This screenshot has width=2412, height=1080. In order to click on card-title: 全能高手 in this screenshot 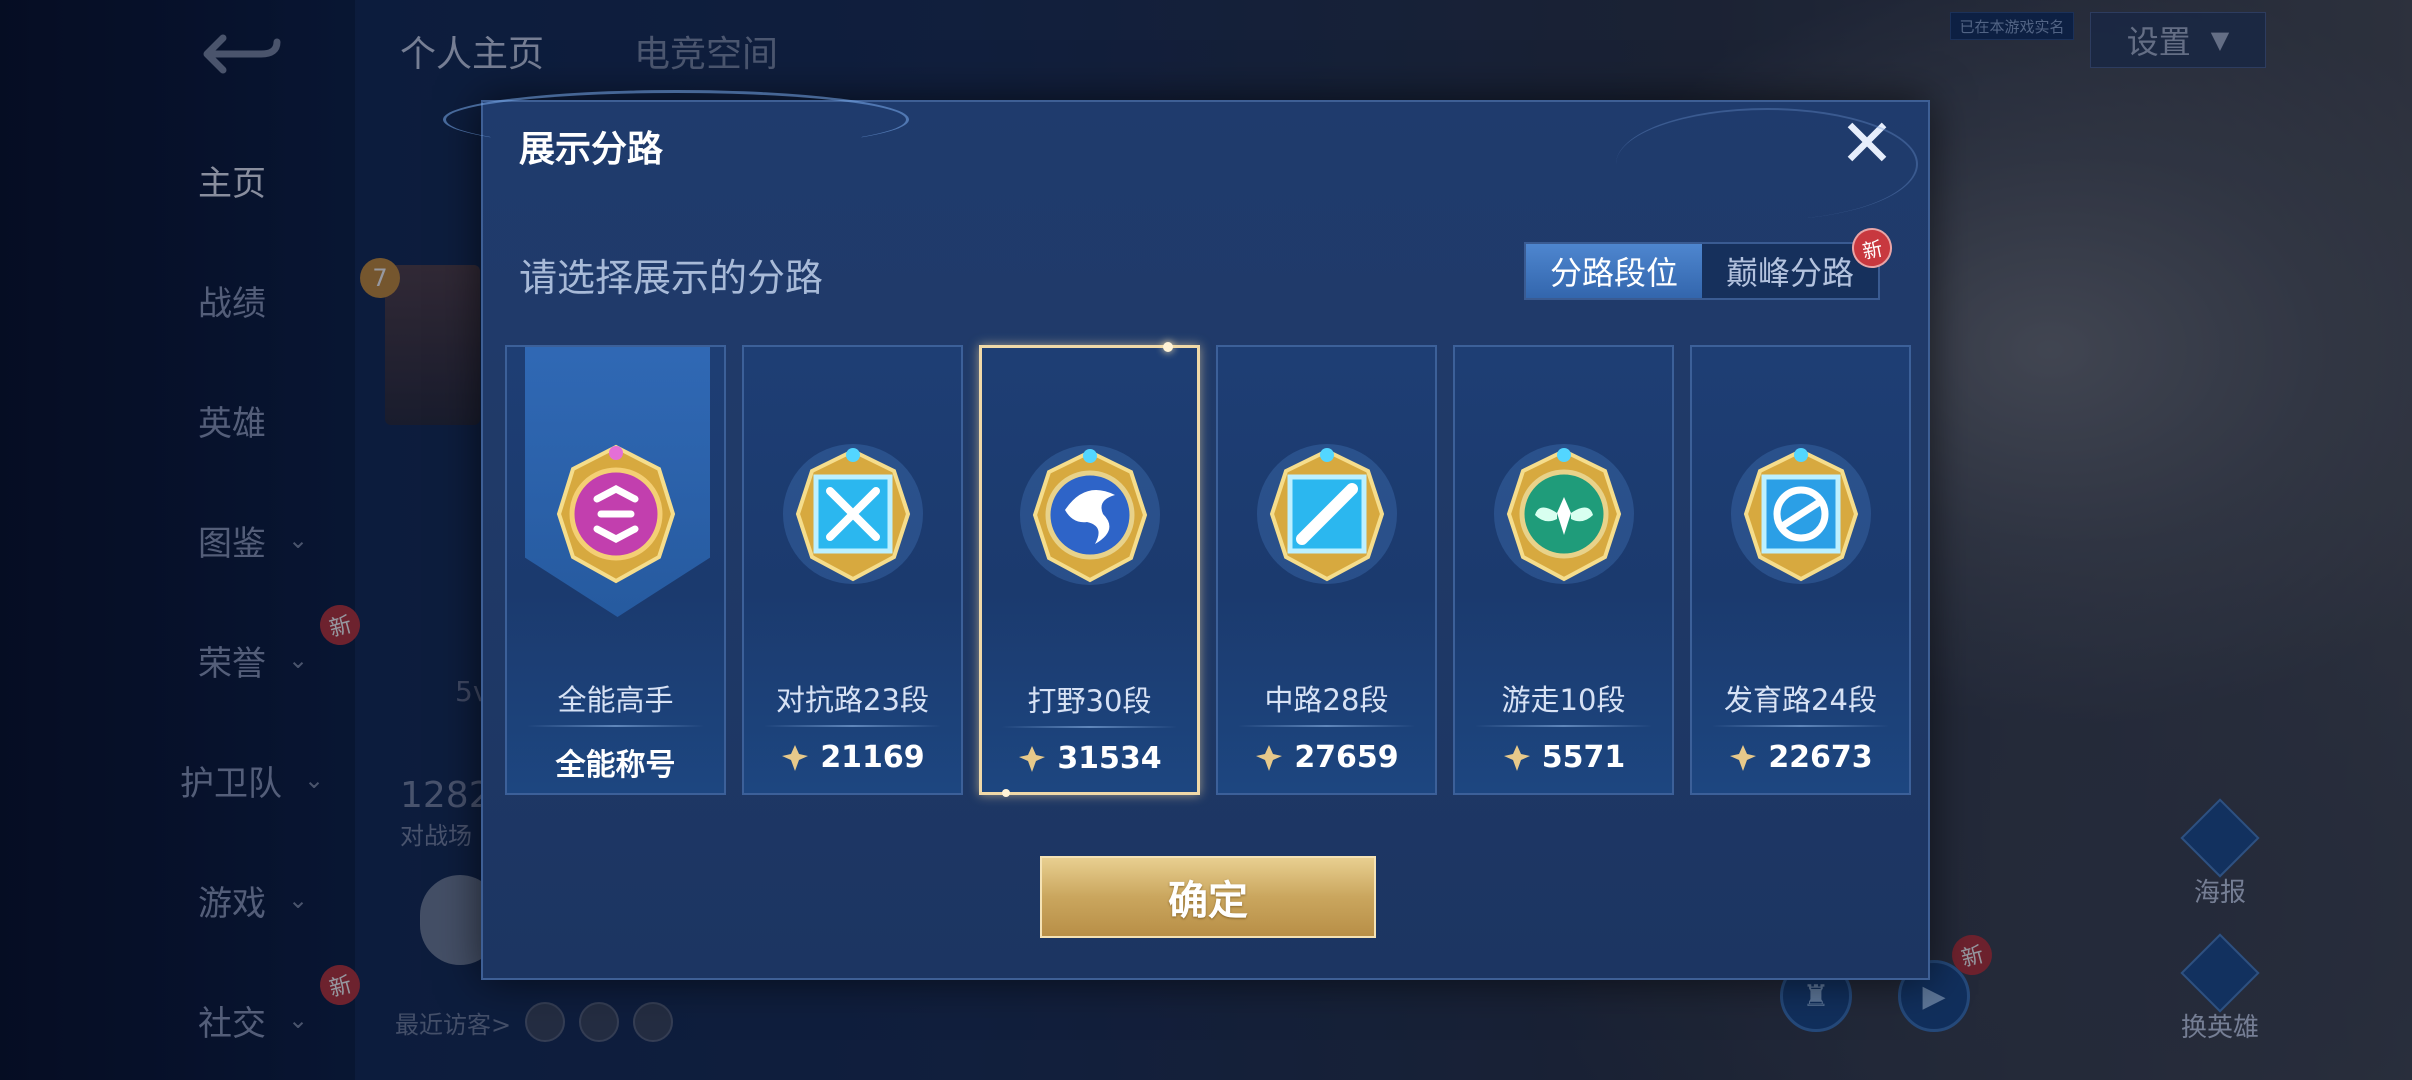, I will do `click(615, 700)`.